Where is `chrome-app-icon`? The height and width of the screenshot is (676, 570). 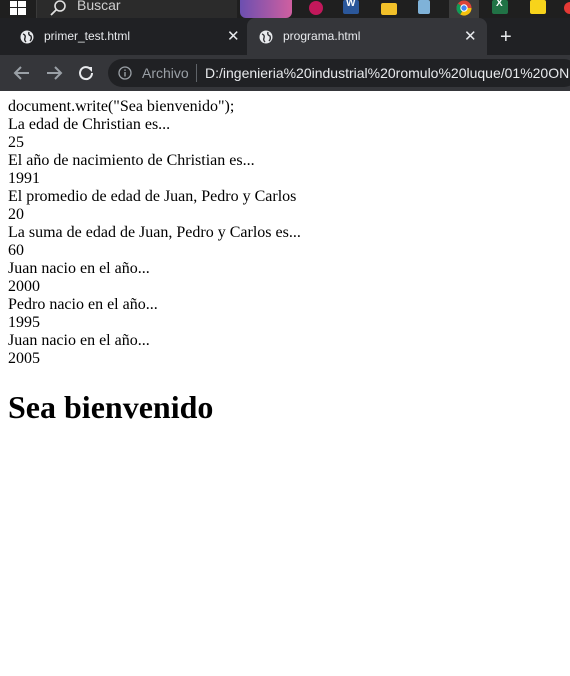 chrome-app-icon is located at coordinates (464, 8).